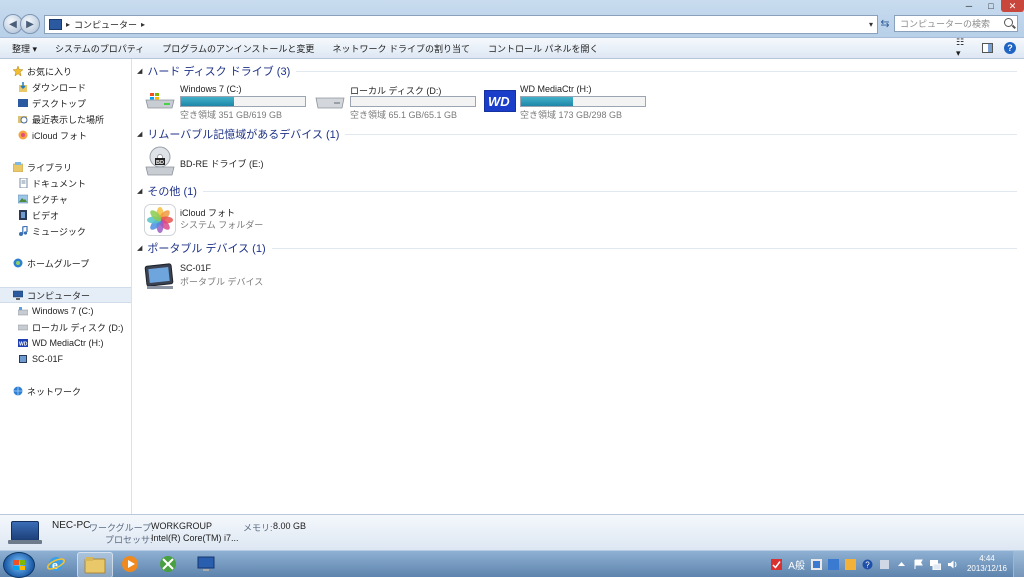 The width and height of the screenshot is (1024, 578). I want to click on drive-d: ローカル ディスク (D:) 空き領域 65.1 GB/65.1 GB, so click(396, 102).